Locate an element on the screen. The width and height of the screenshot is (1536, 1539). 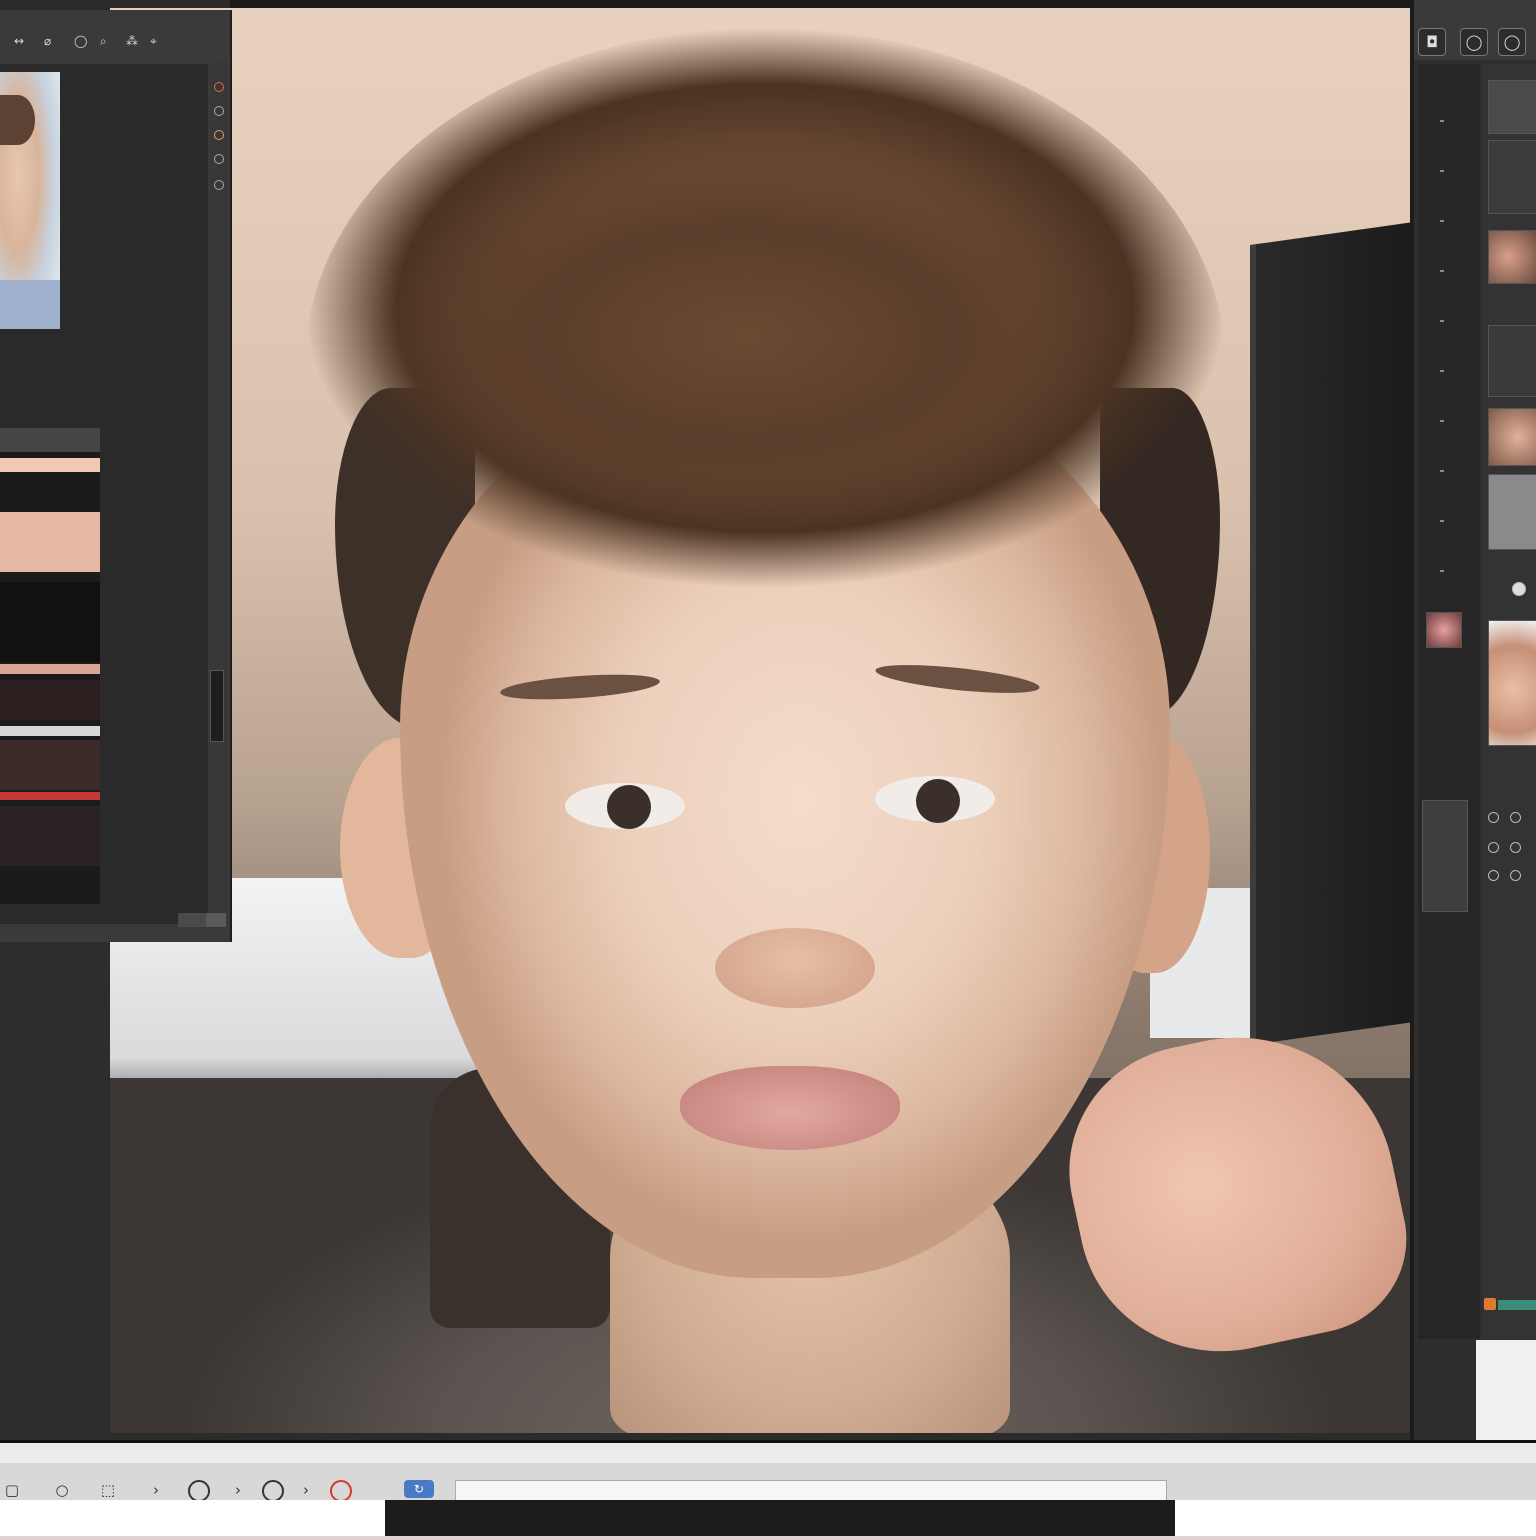
thumbnail-hair is located at coordinates (17, 120).